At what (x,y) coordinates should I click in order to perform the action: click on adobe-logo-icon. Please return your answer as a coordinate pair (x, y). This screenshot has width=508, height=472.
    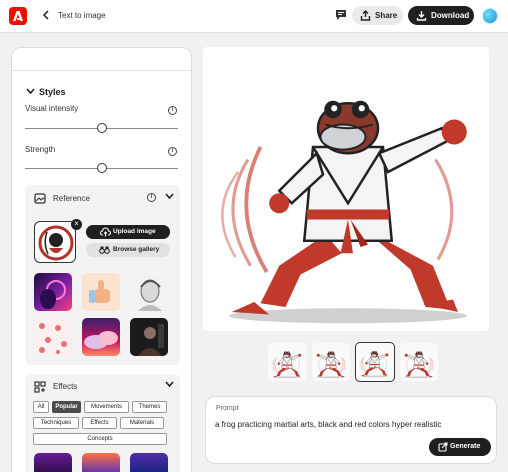
    Looking at the image, I should click on (18, 16).